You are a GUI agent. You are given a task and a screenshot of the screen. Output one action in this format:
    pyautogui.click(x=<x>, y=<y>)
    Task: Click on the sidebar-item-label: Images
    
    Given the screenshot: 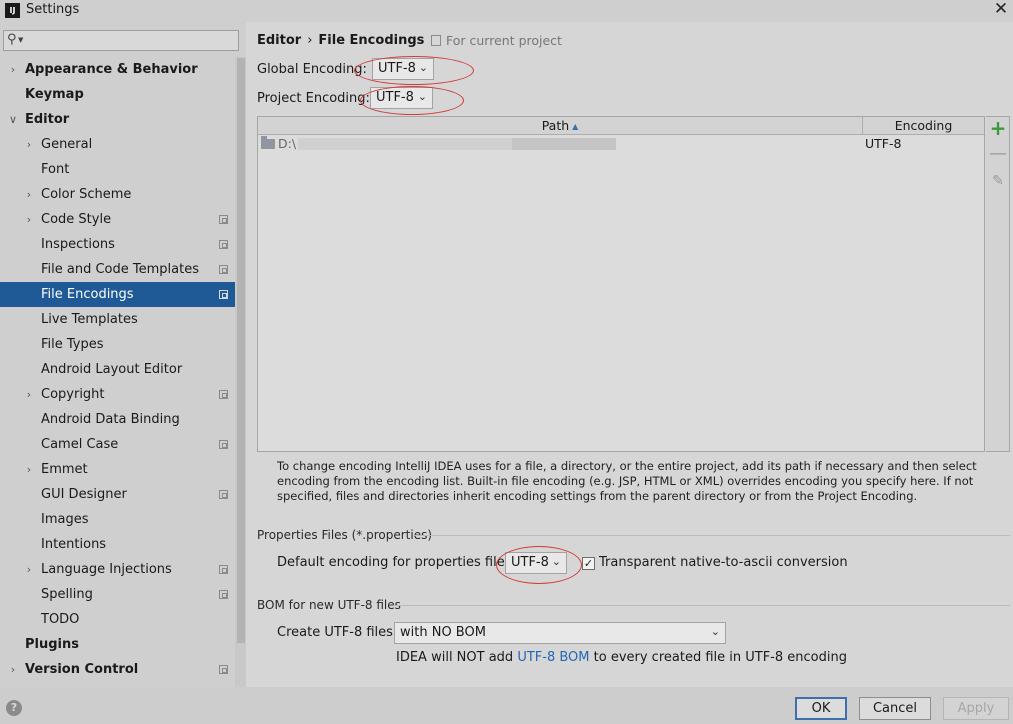 What is the action you would take?
    pyautogui.click(x=65, y=519)
    